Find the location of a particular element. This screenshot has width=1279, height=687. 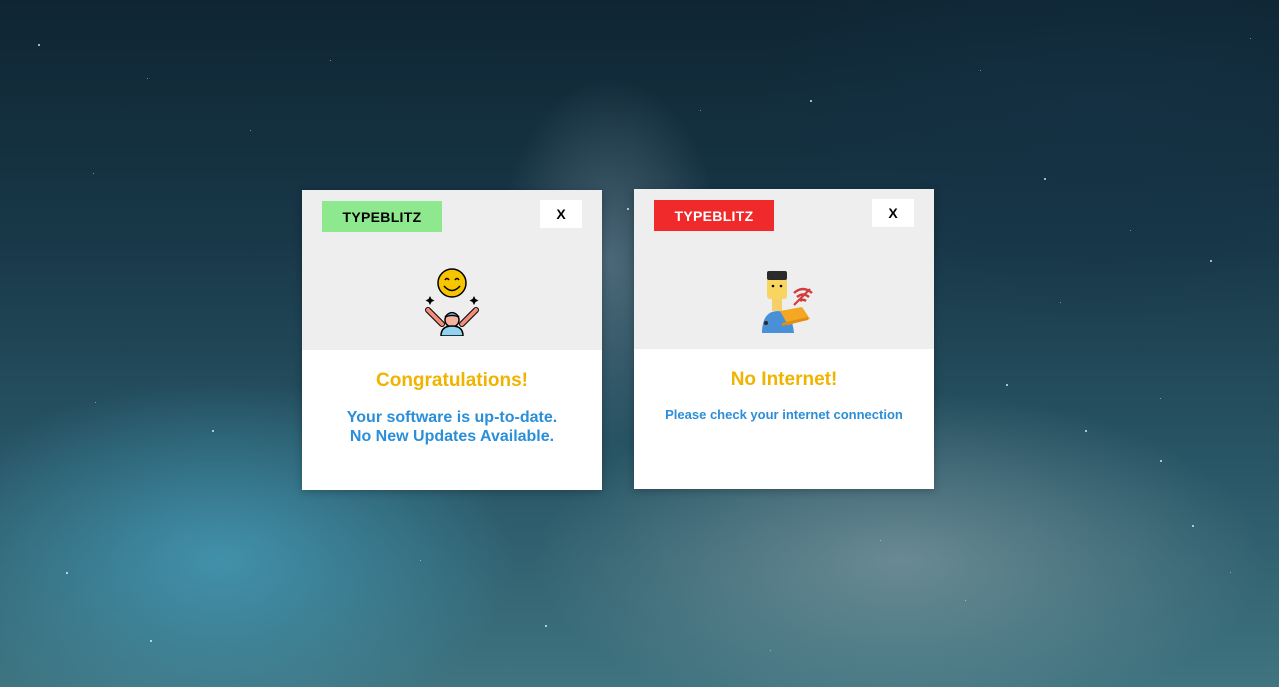

person-wifi-laptop-icon is located at coordinates (787, 302).